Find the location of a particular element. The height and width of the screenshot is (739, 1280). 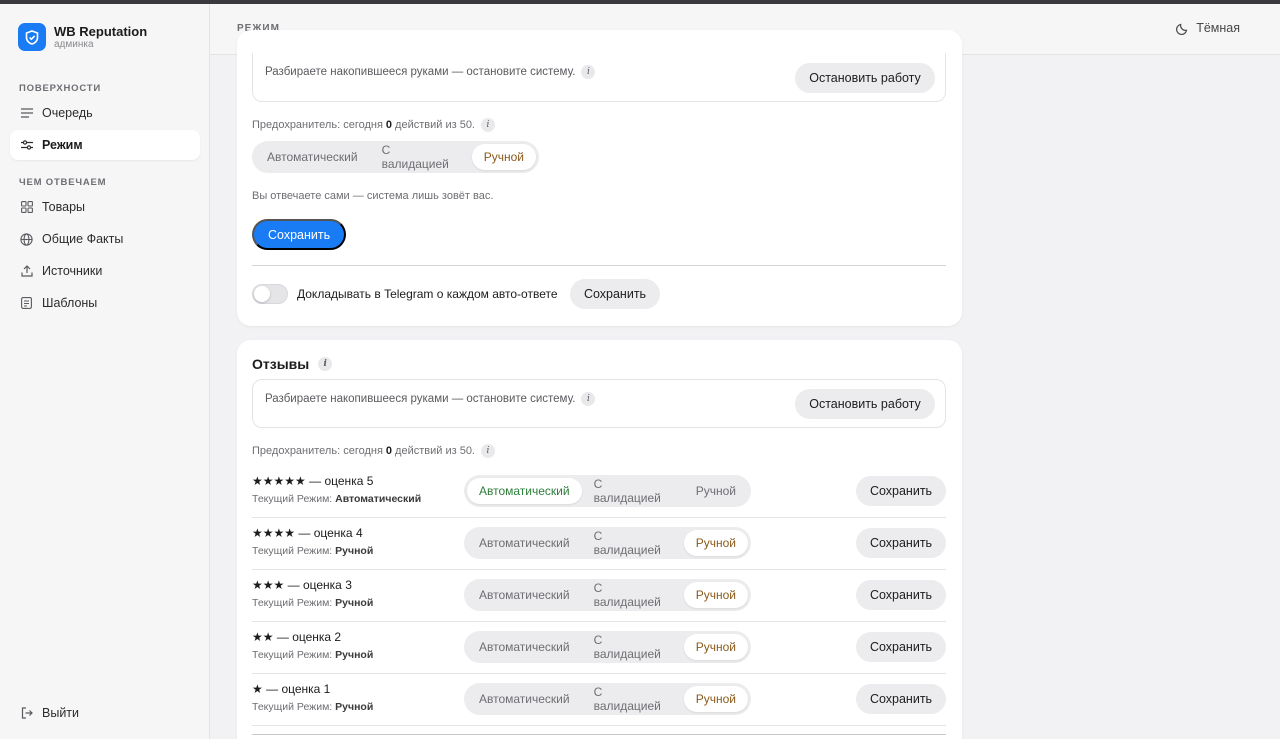

brand: WB Reputation админка is located at coordinates (82, 37).